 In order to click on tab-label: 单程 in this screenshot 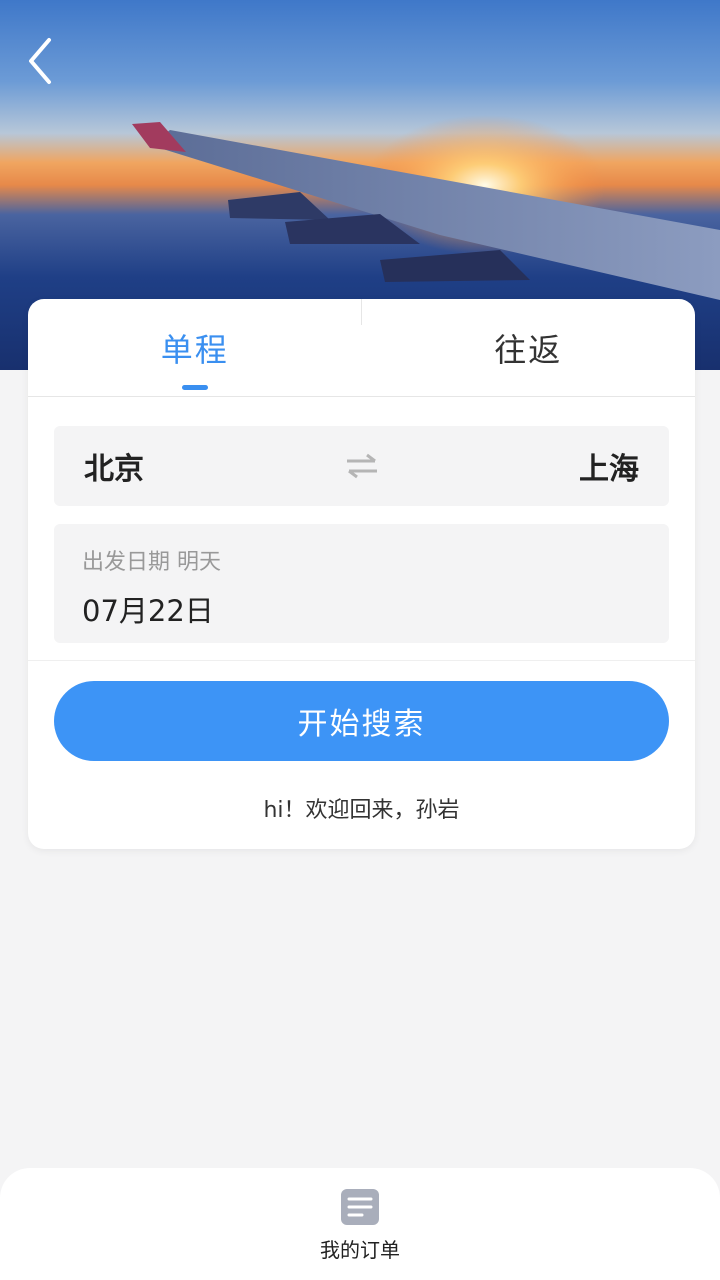, I will do `click(194, 349)`.